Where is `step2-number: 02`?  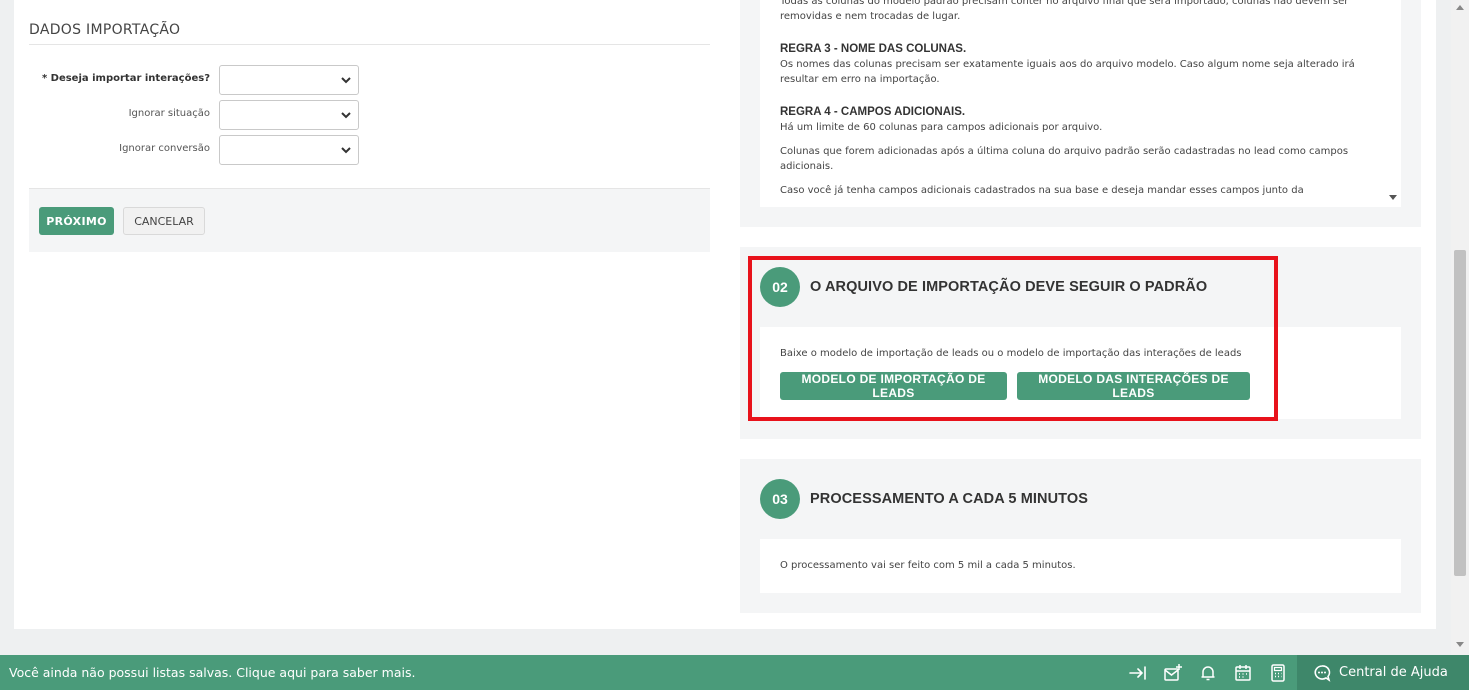
step2-number: 02 is located at coordinates (780, 287).